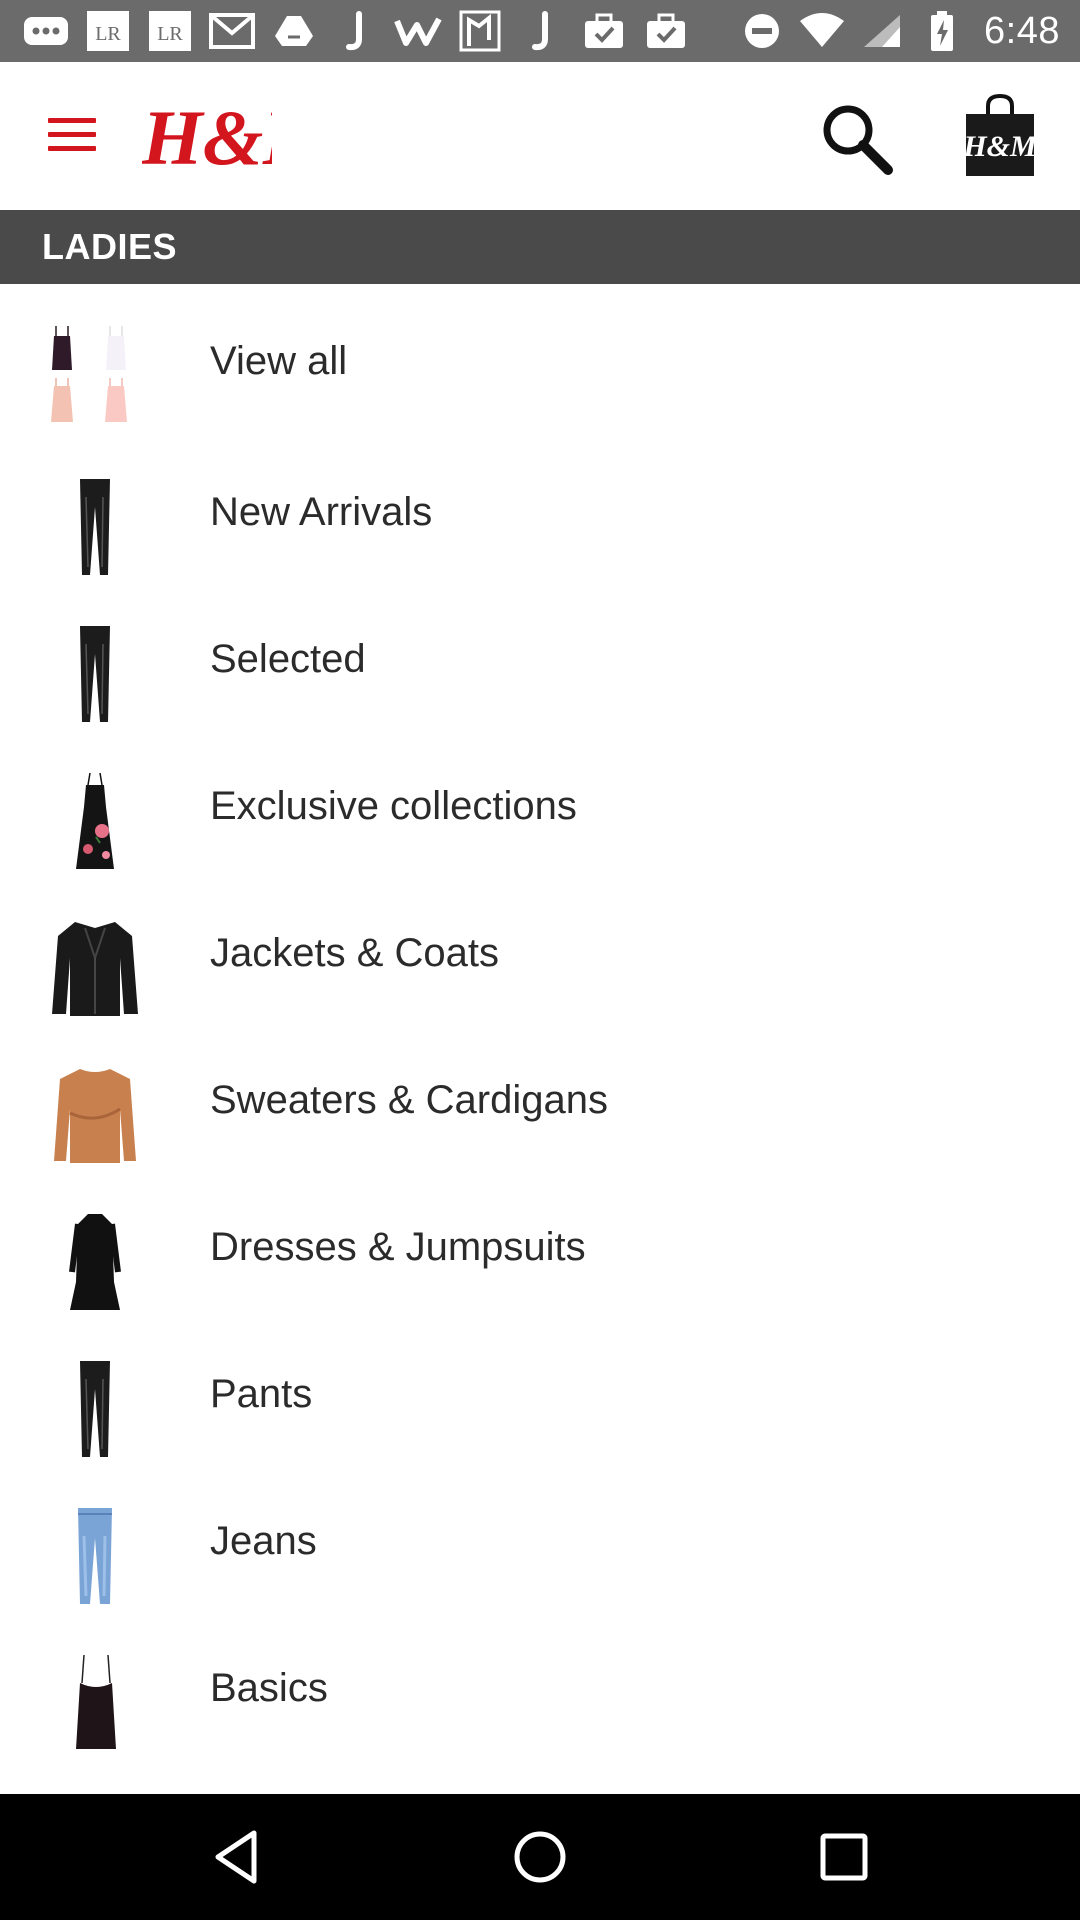 This screenshot has height=1920, width=1080. Describe the element at coordinates (95, 1556) in the screenshot. I see `jeans-thumbnail` at that location.